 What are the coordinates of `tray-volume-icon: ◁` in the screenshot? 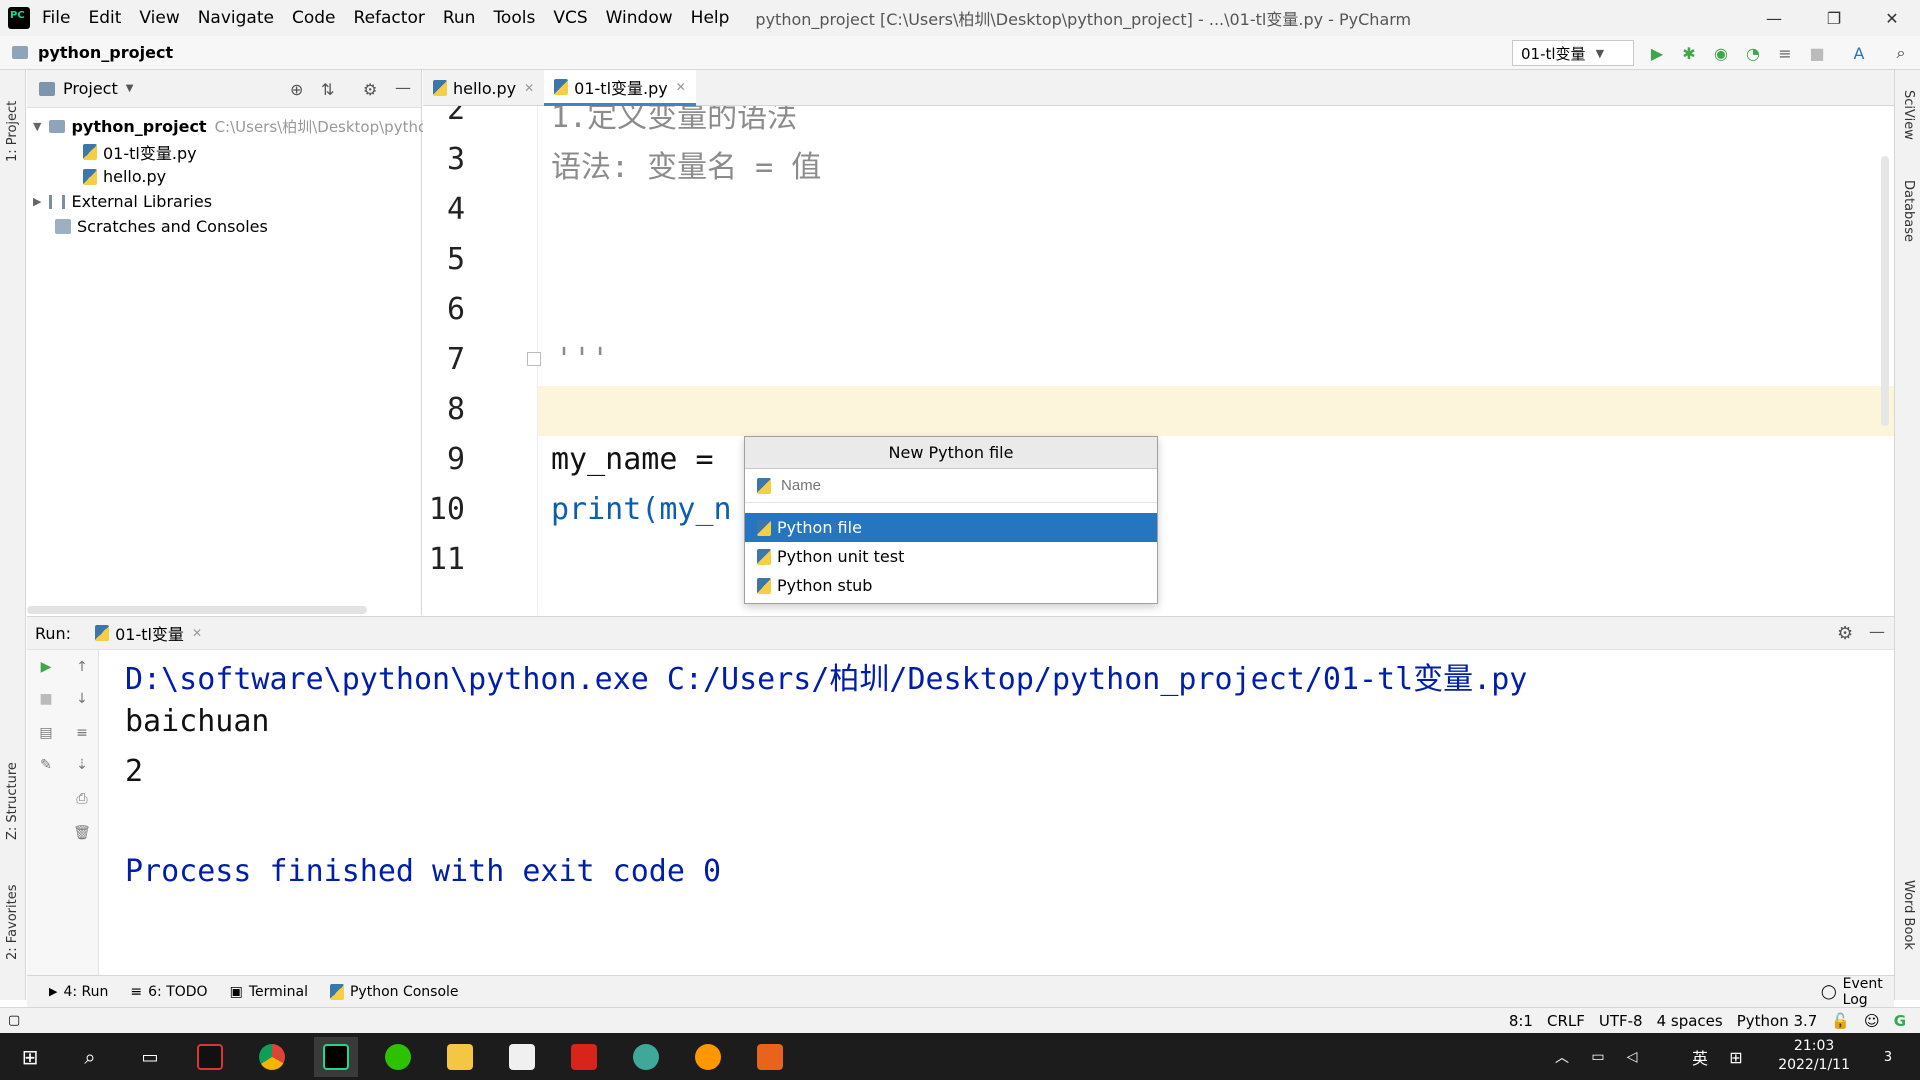 It's located at (1632, 1057).